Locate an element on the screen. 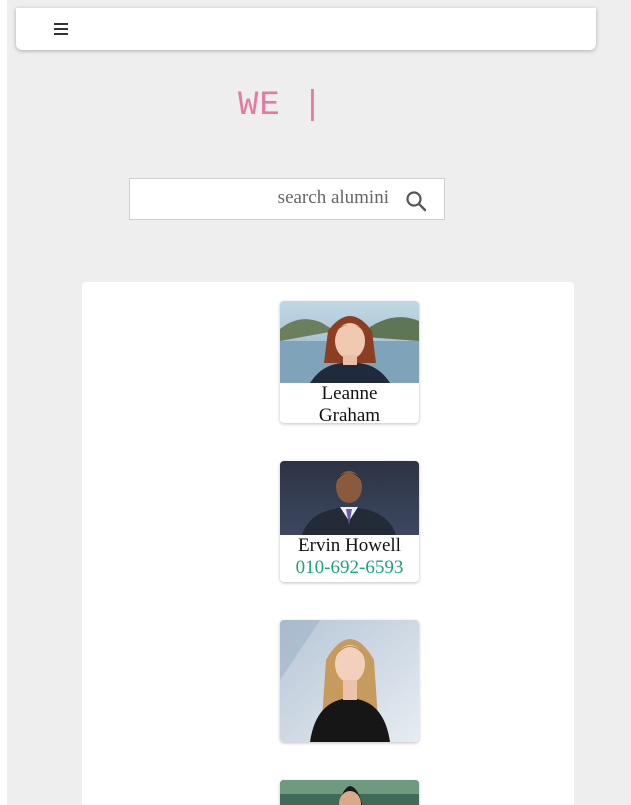 This screenshot has width=631, height=805. alumni-phone: 010-692-6593 is located at coordinates (349, 568).